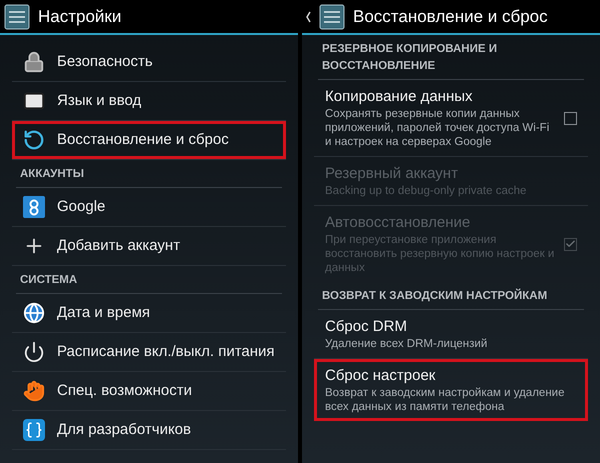  I want to click on settings-item: Безопасность, so click(149, 62).